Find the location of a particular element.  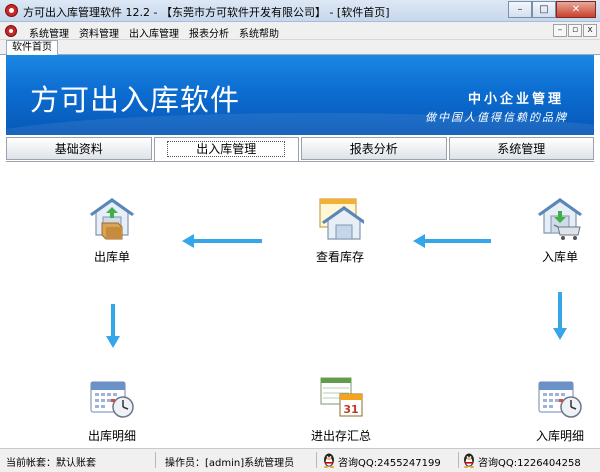

tab-label: 系统管理 is located at coordinates (521, 149).